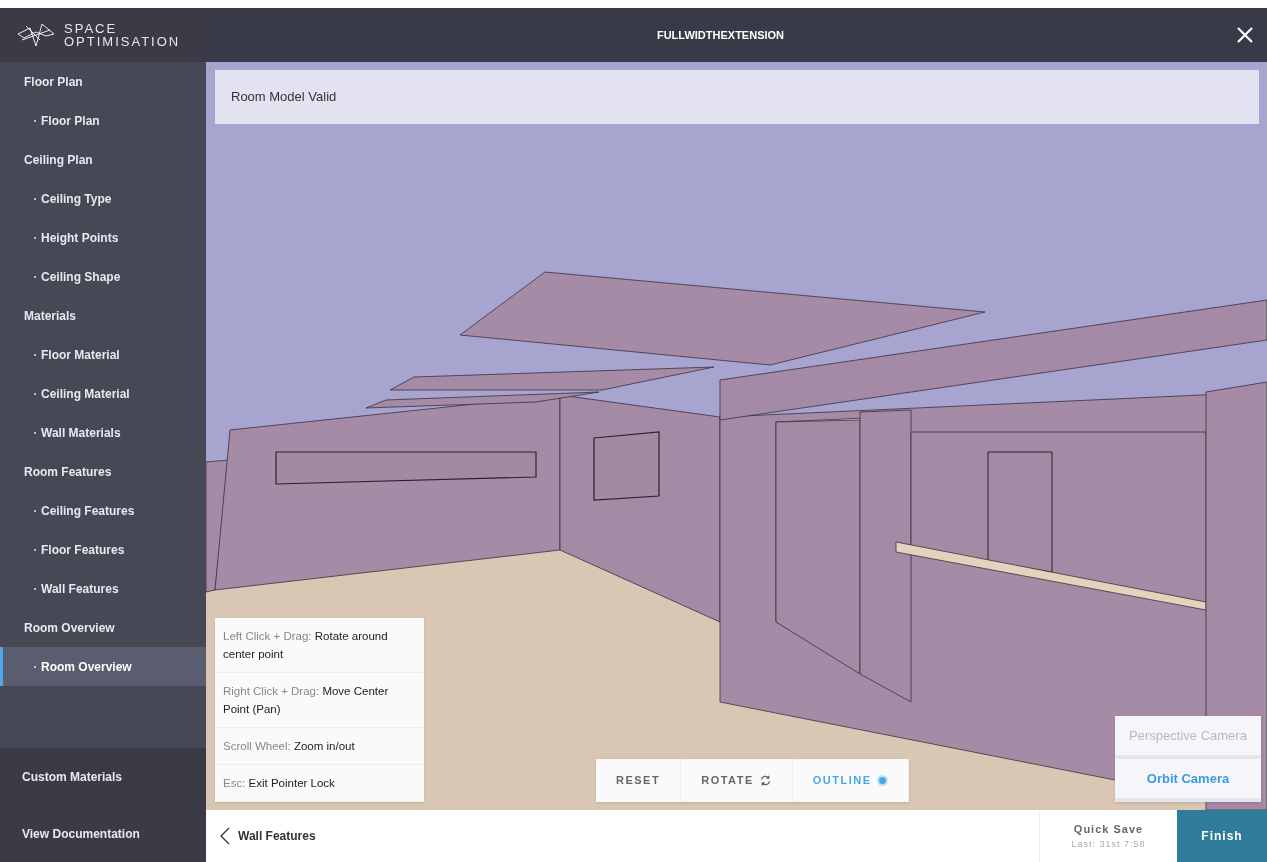  Describe the element at coordinates (319, 783) in the screenshot. I see `control-hint: Esc: Exit Pointer Lock` at that location.